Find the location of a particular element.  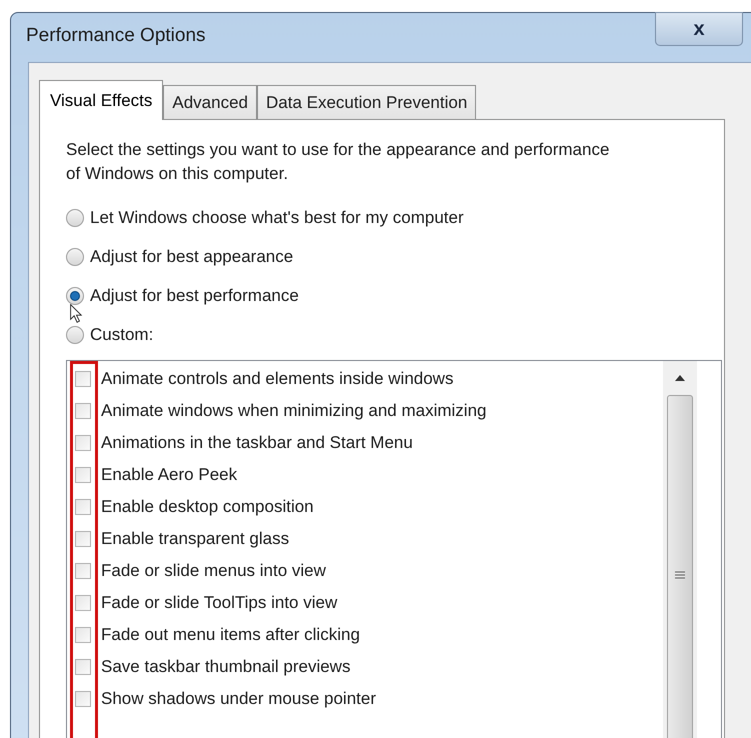

description-text: Select the settings you want to use for the appearance and performance of Windows on this computer. is located at coordinates (338, 162).